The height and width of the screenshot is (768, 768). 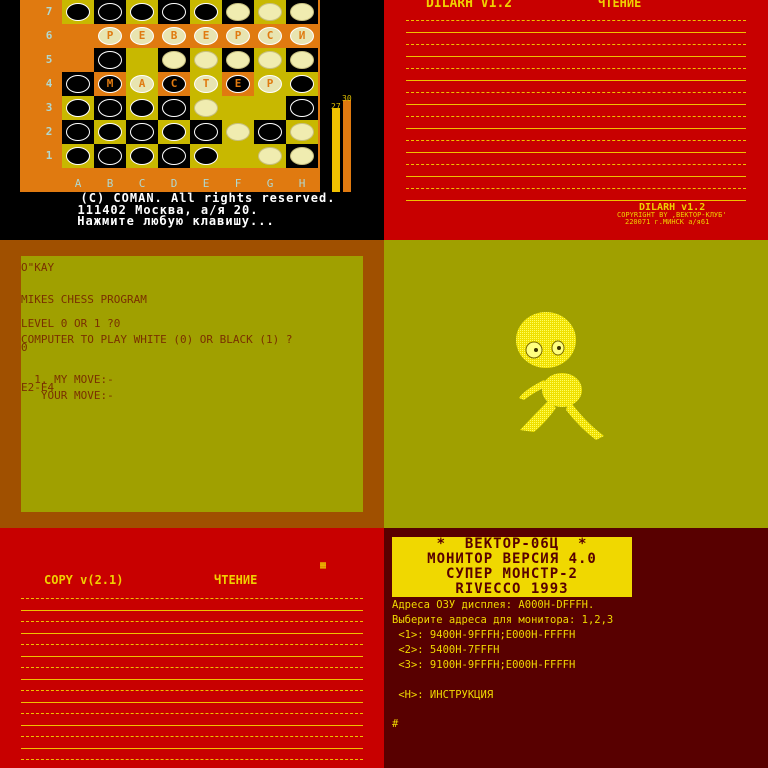 I want to click on chess-line-title: MIKES CHESS PROGRAM, so click(x=84, y=299).